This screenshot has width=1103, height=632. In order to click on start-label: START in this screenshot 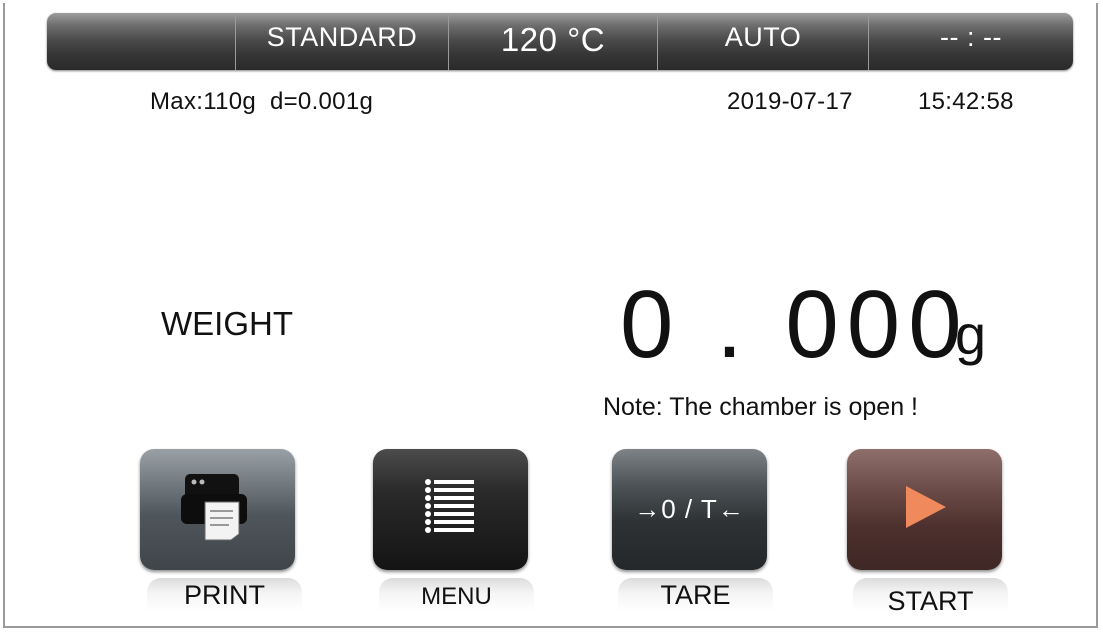, I will do `click(930, 601)`.